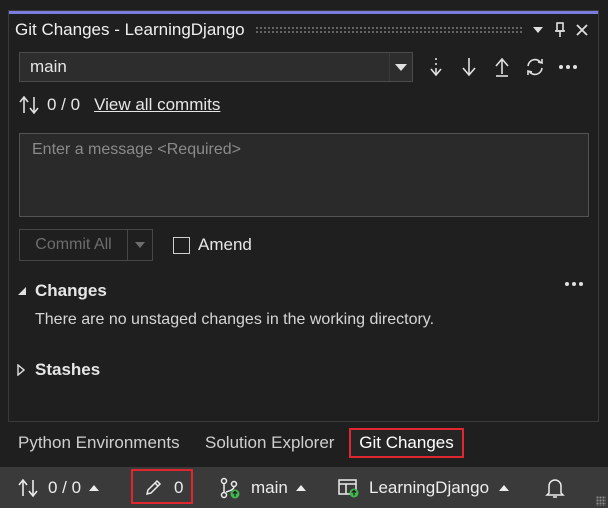 The height and width of the screenshot is (508, 608). I want to click on status-sync-item: 0 / 0, so click(59, 487).